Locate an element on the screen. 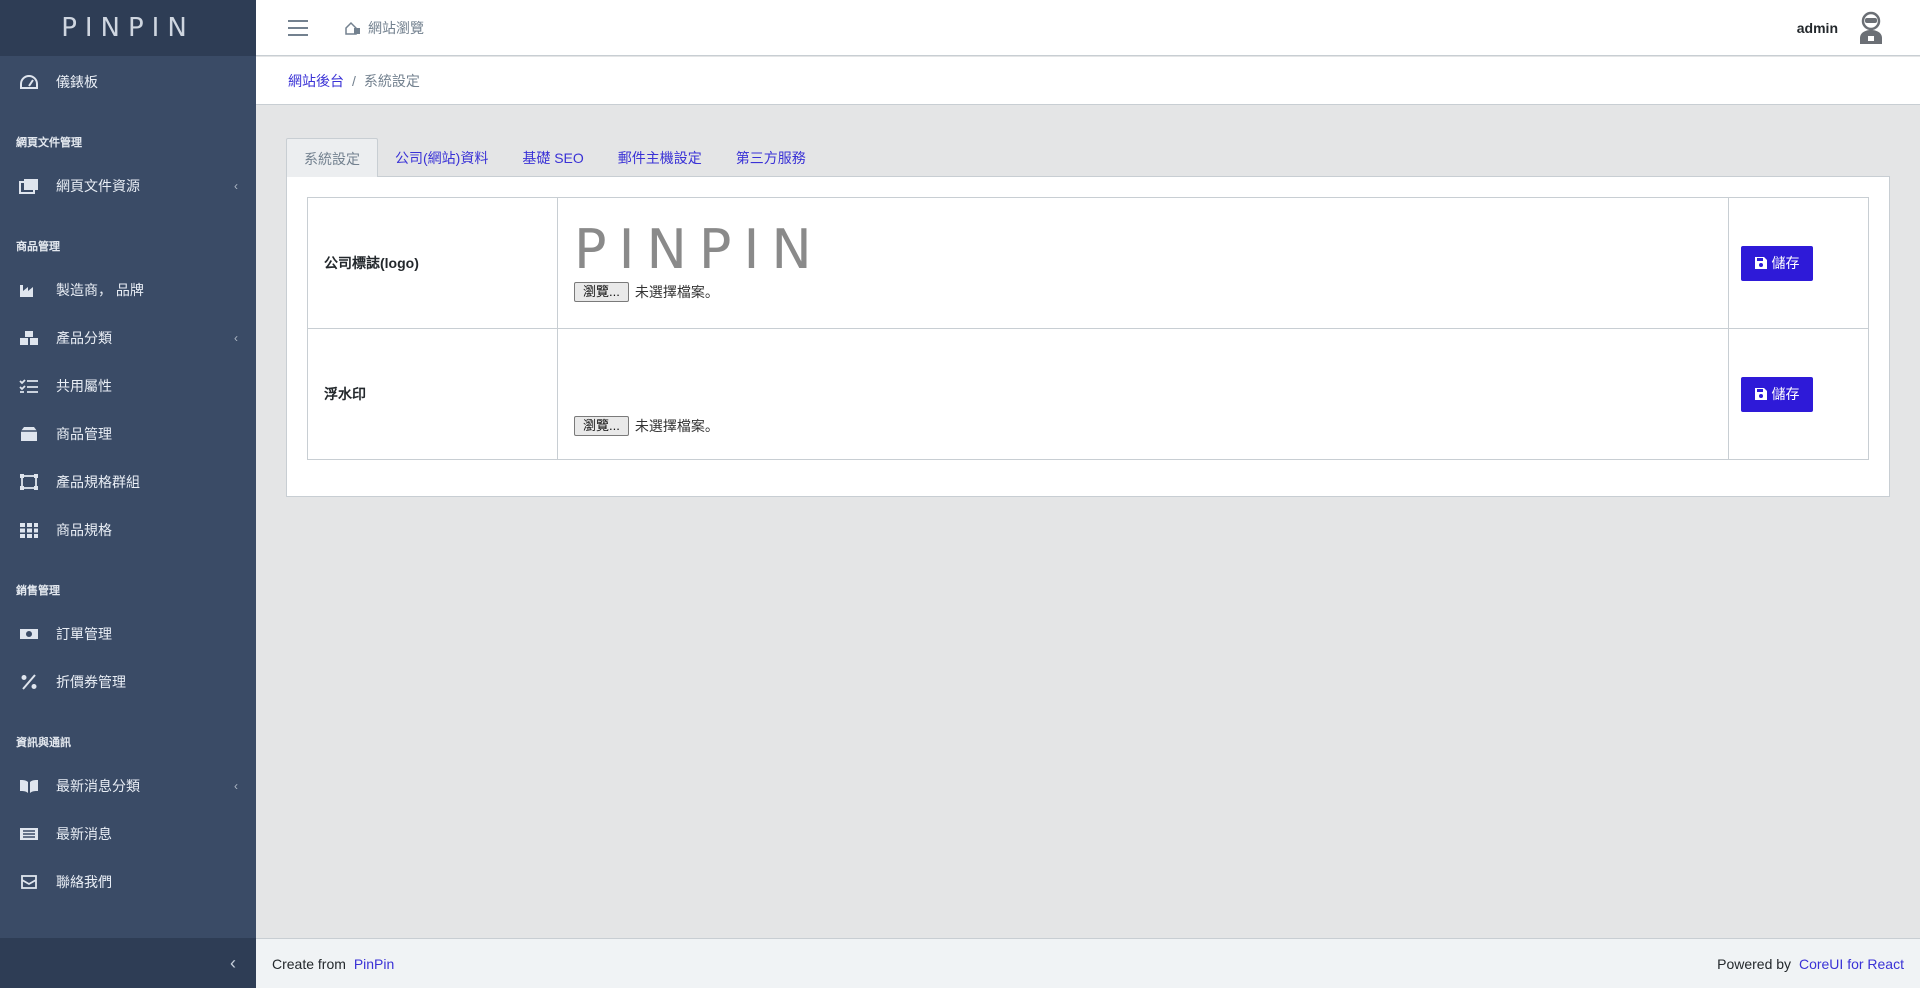 This screenshot has width=1920, height=988. tab-basic-seo: 基礎 SEO is located at coordinates (552, 157).